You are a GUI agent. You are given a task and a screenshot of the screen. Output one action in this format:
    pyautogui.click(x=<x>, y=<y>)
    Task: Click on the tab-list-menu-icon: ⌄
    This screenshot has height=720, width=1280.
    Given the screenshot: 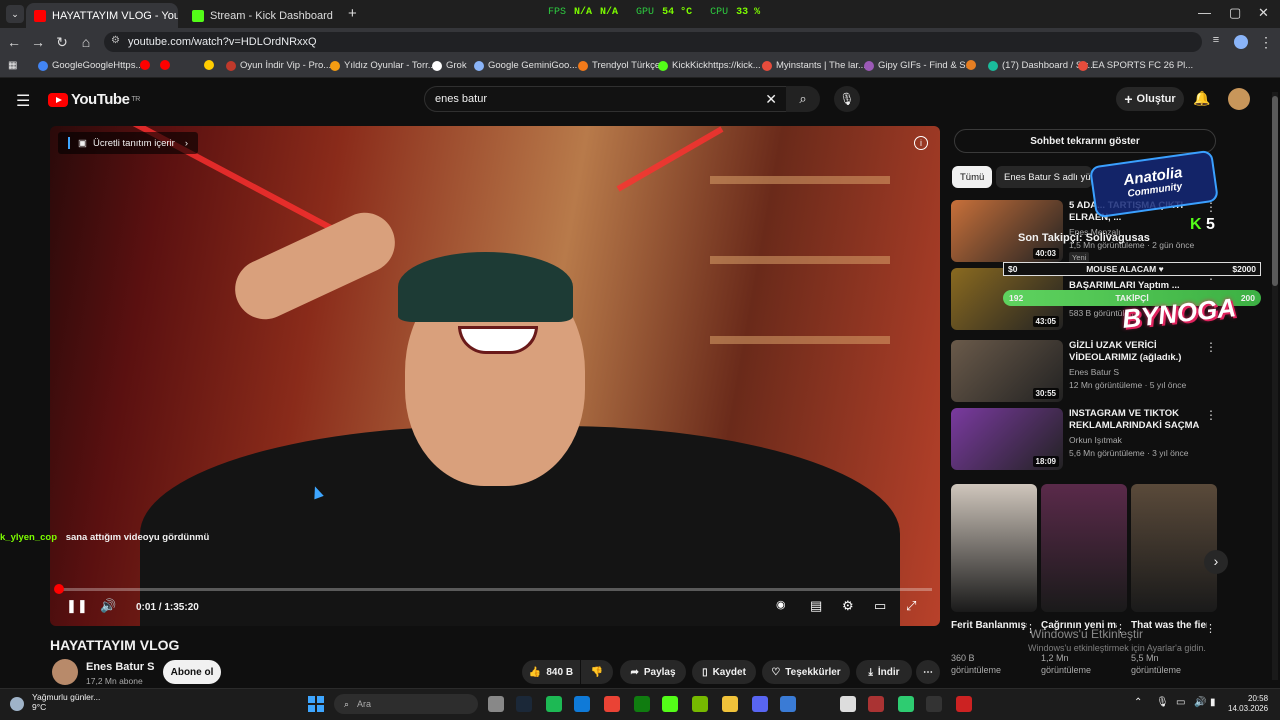 What is the action you would take?
    pyautogui.click(x=15, y=14)
    